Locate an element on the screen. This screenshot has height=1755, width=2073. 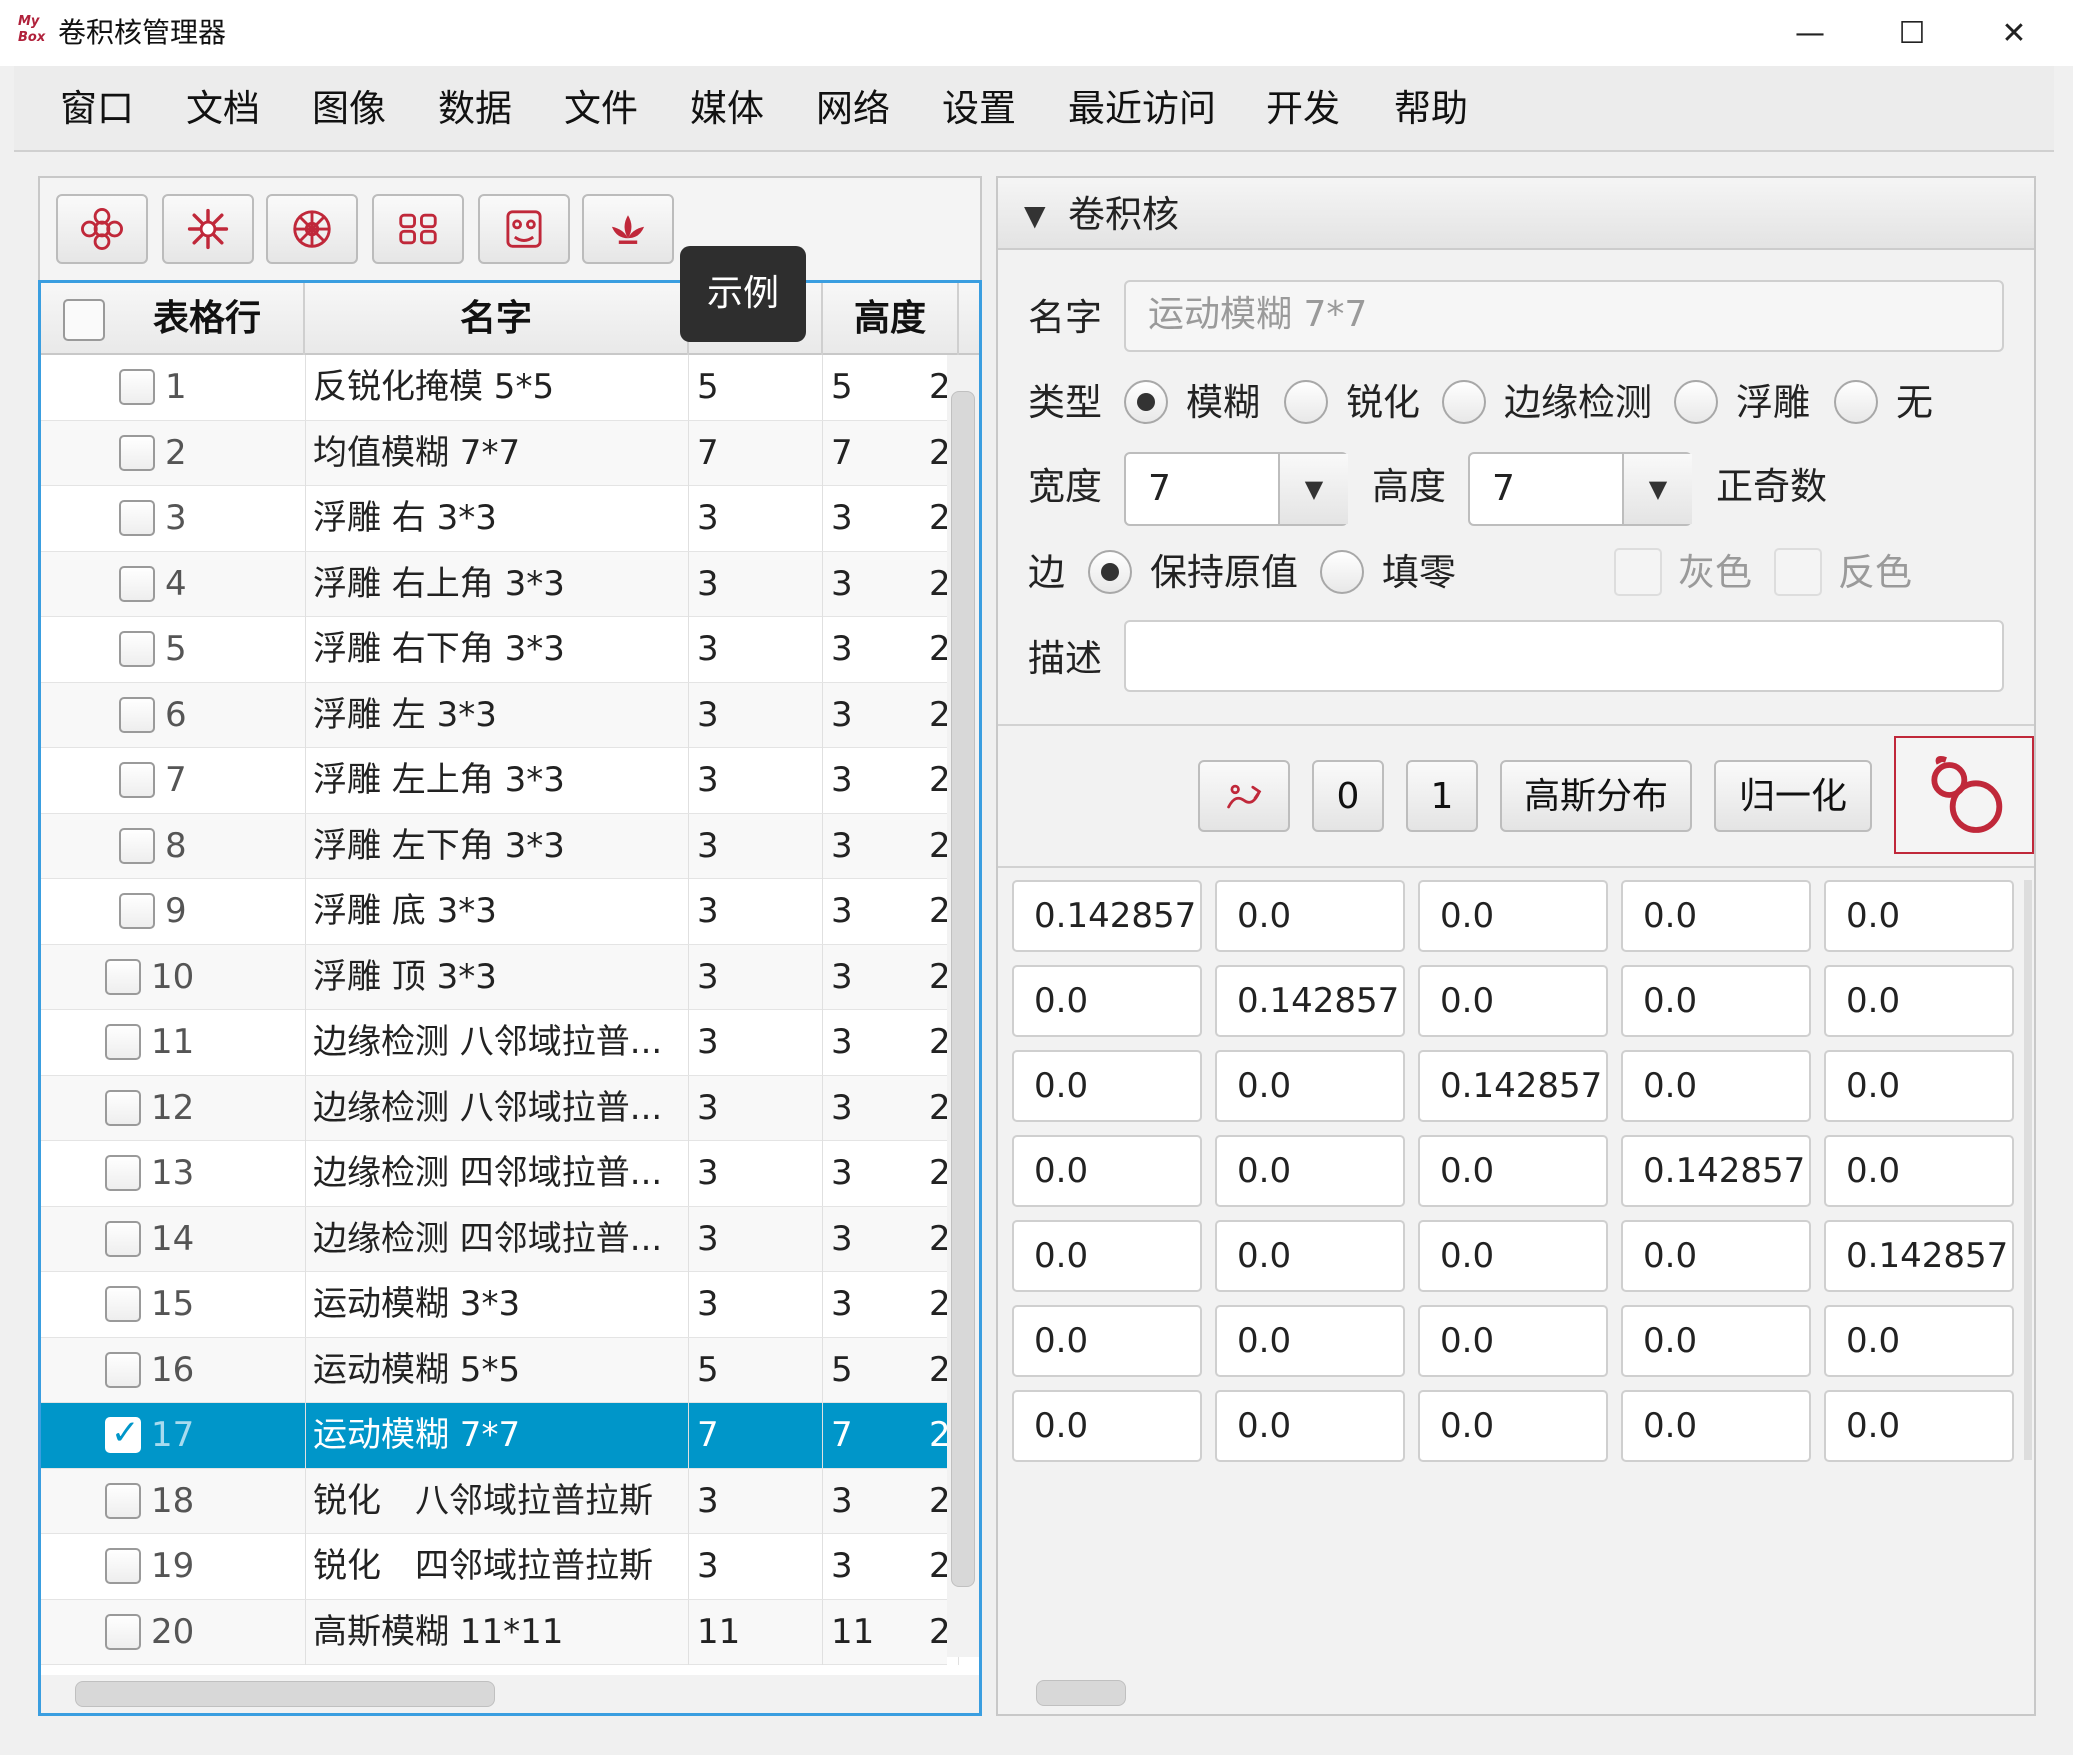
header-select-all-checkbox is located at coordinates (84, 320).